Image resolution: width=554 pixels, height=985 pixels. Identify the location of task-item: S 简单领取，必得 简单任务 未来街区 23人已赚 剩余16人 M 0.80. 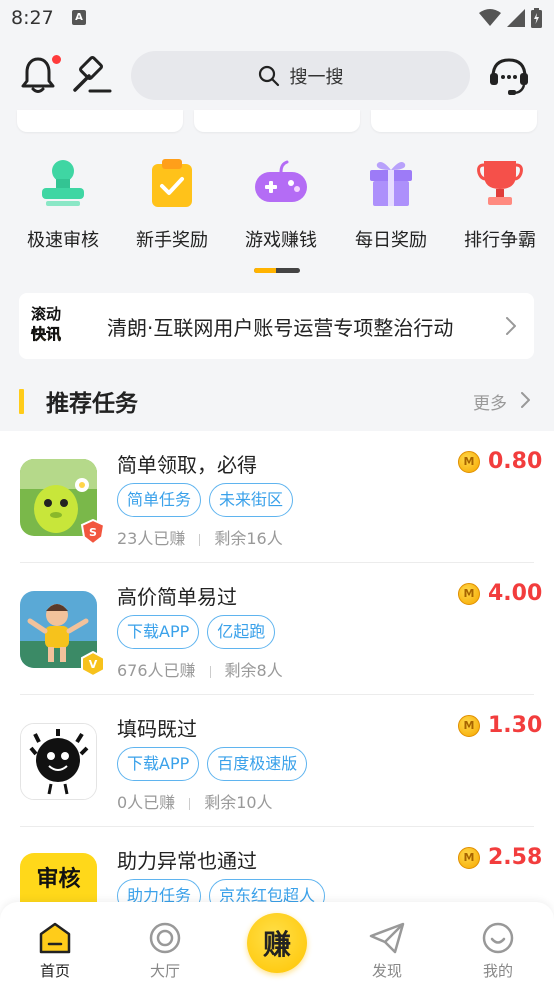
(277, 497).